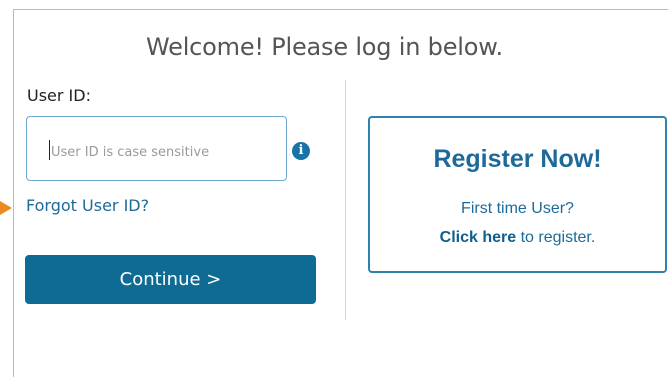 This screenshot has height=377, width=668. Describe the element at coordinates (6, 208) in the screenshot. I see `pointer-arrow-icon` at that location.